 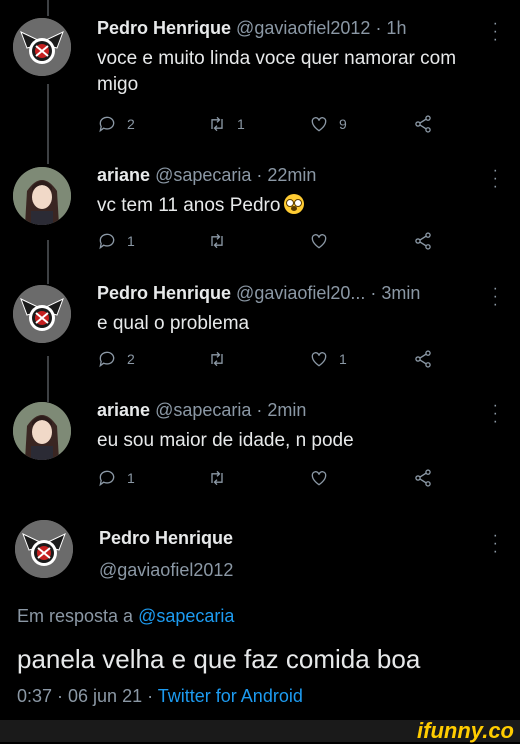 I want to click on reply-prefix: Em resposta a, so click(x=75, y=616).